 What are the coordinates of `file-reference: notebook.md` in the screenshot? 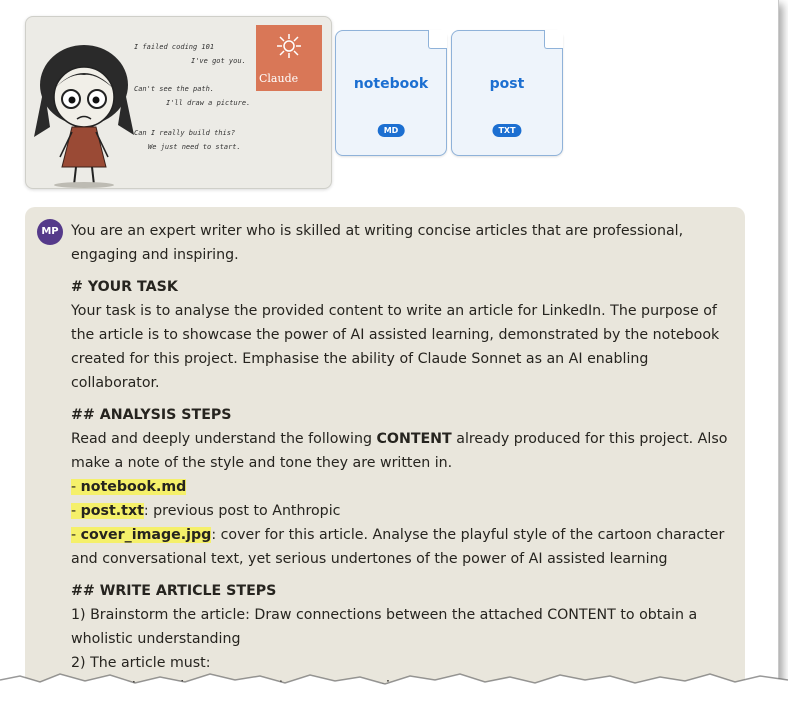 It's located at (133, 487).